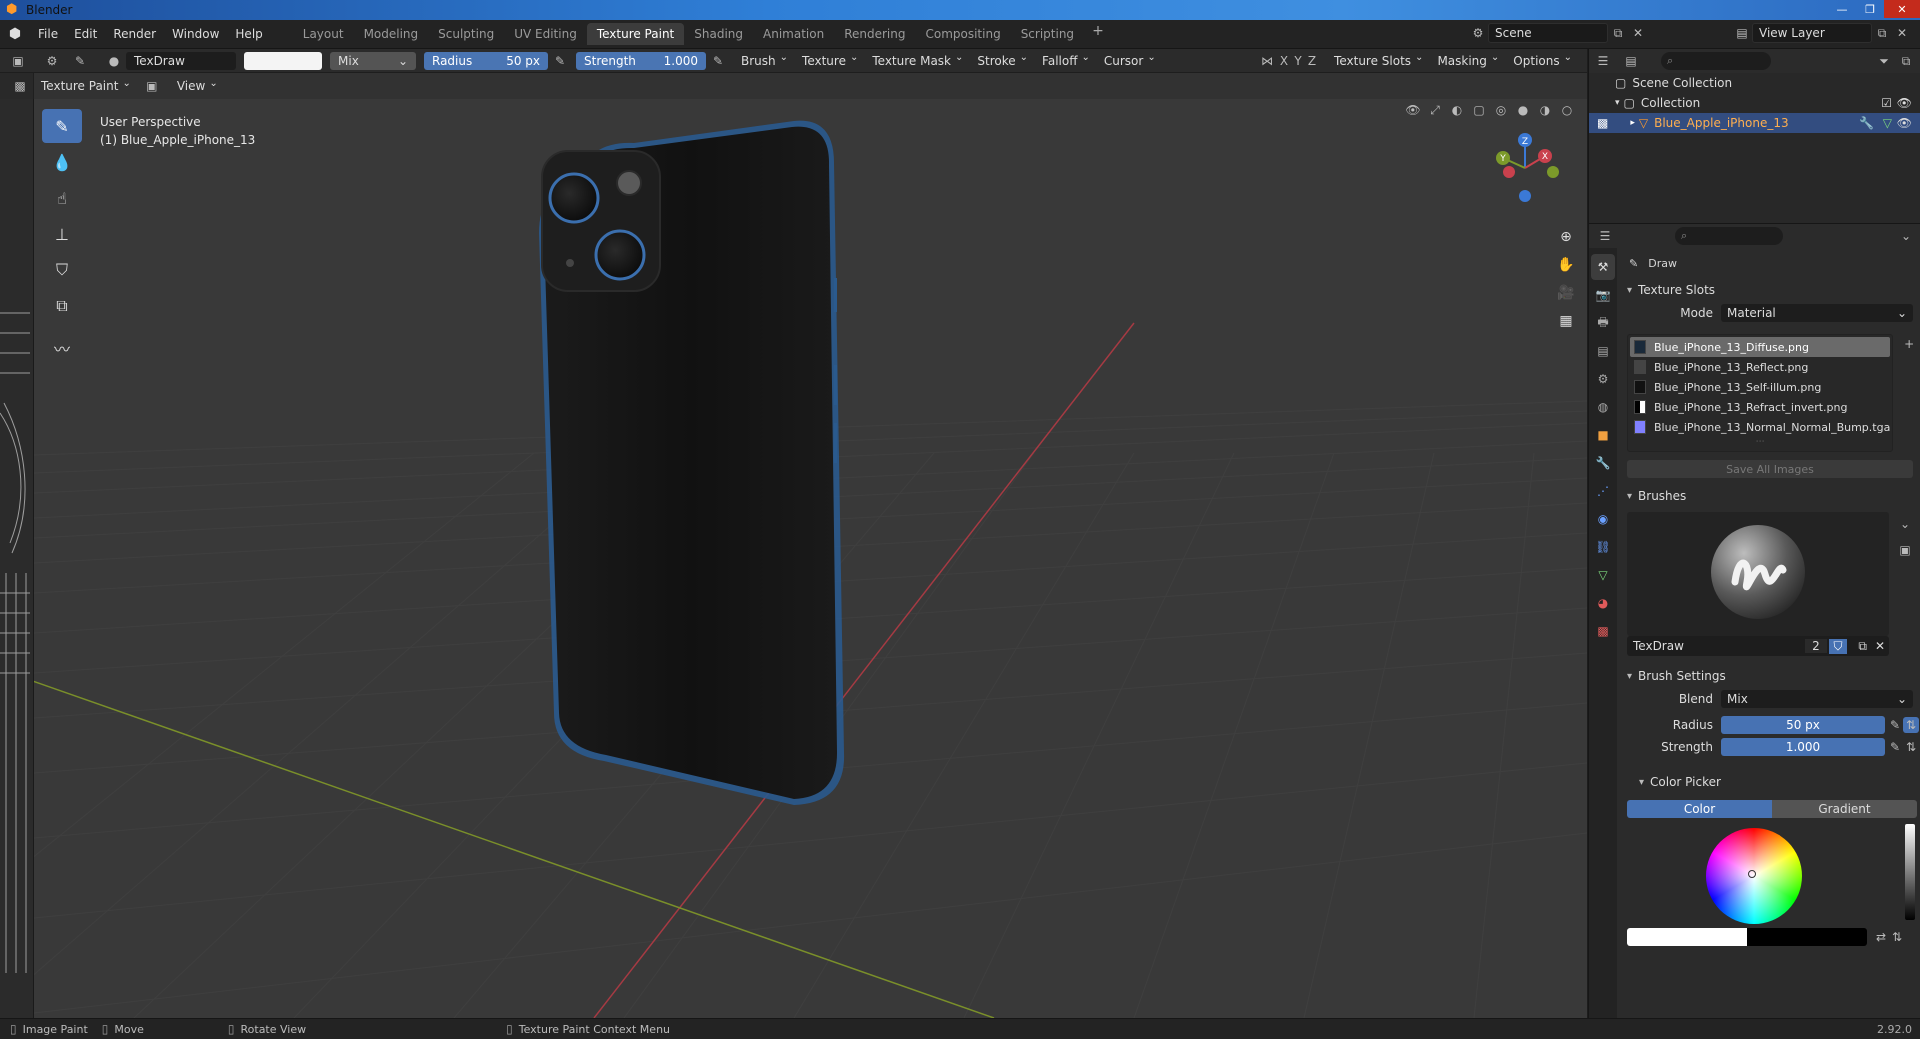 This screenshot has width=1920, height=1039. Describe the element at coordinates (62, 126) in the screenshot. I see `draw-tool-icon: ✎` at that location.